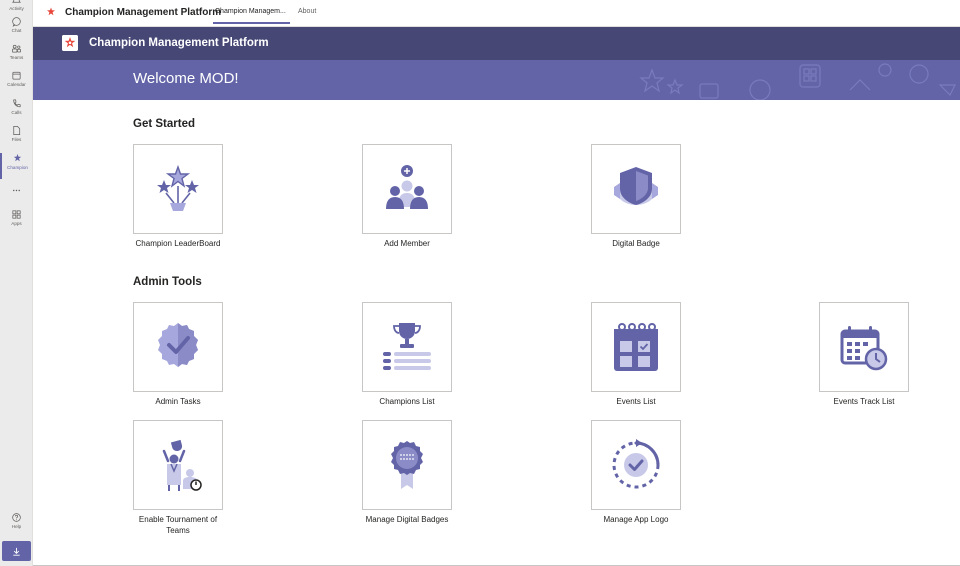 The image size is (960, 566). I want to click on champion-icon, so click(17, 157).